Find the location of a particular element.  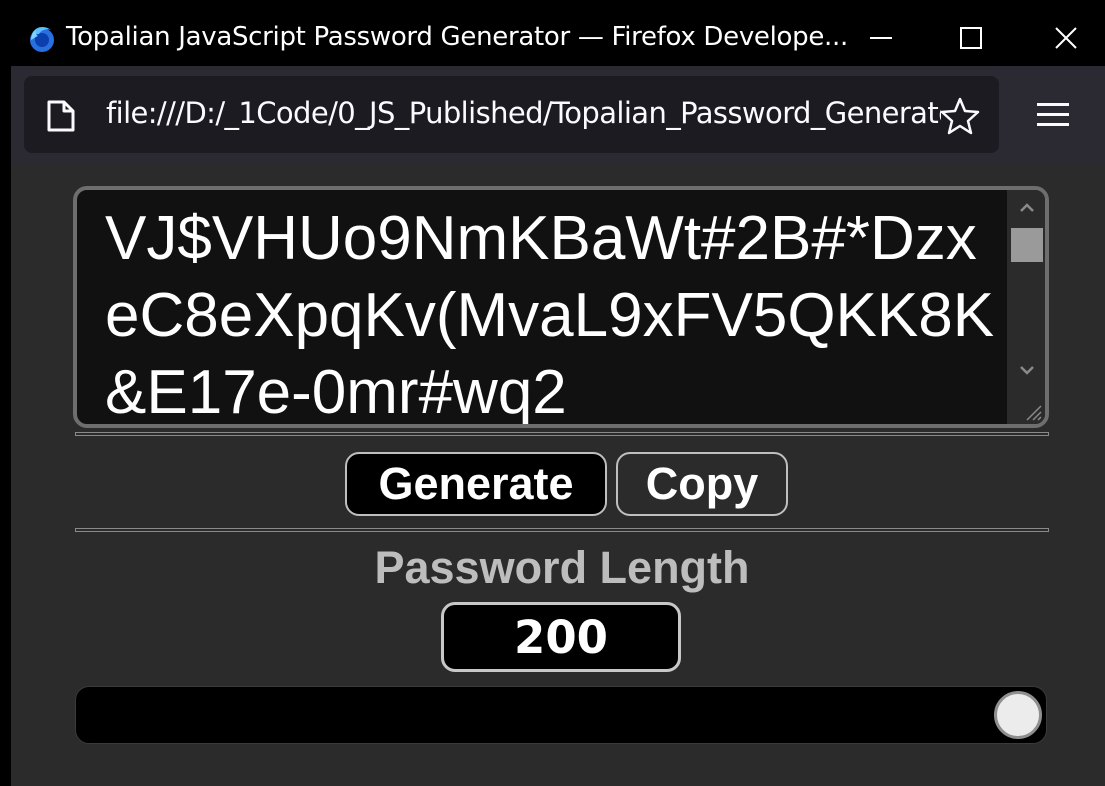

close-icon is located at coordinates (1066, 38).